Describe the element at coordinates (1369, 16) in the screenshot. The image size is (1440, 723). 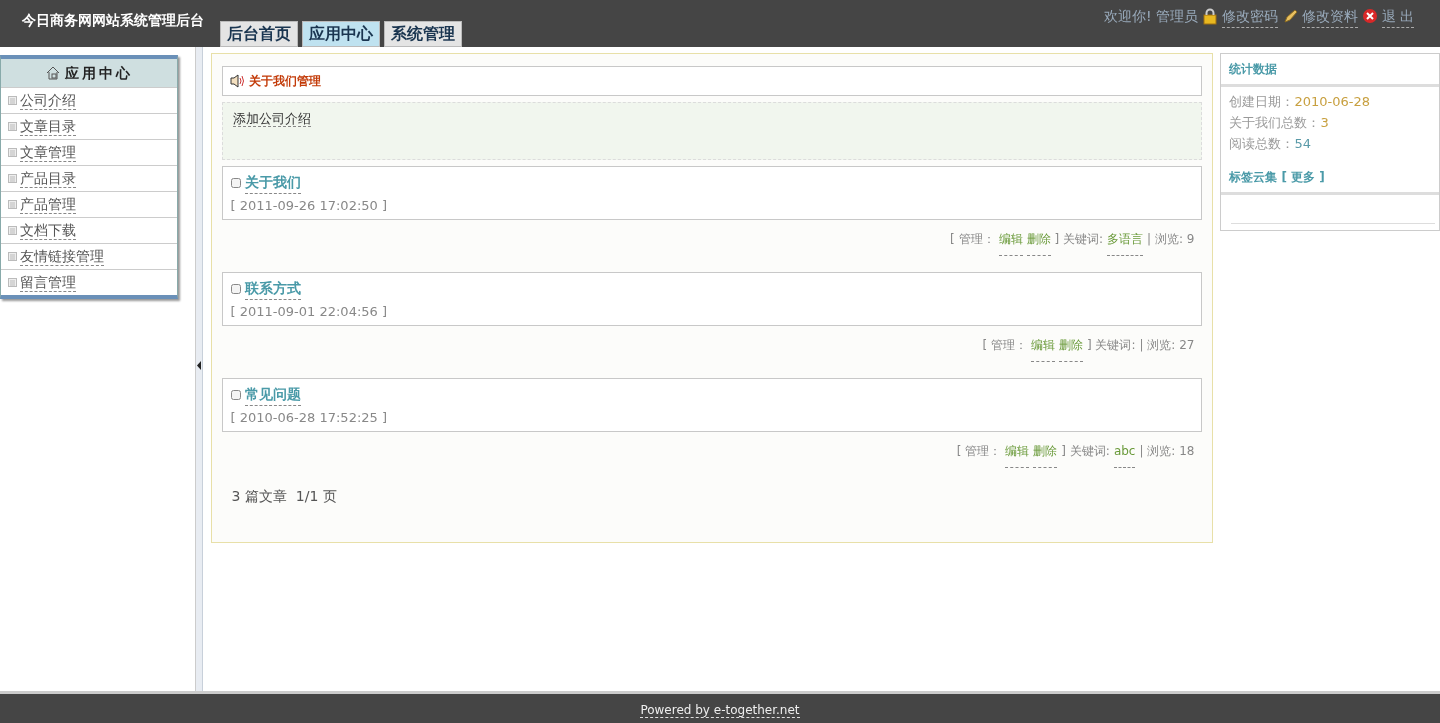
I see `close-icon` at that location.